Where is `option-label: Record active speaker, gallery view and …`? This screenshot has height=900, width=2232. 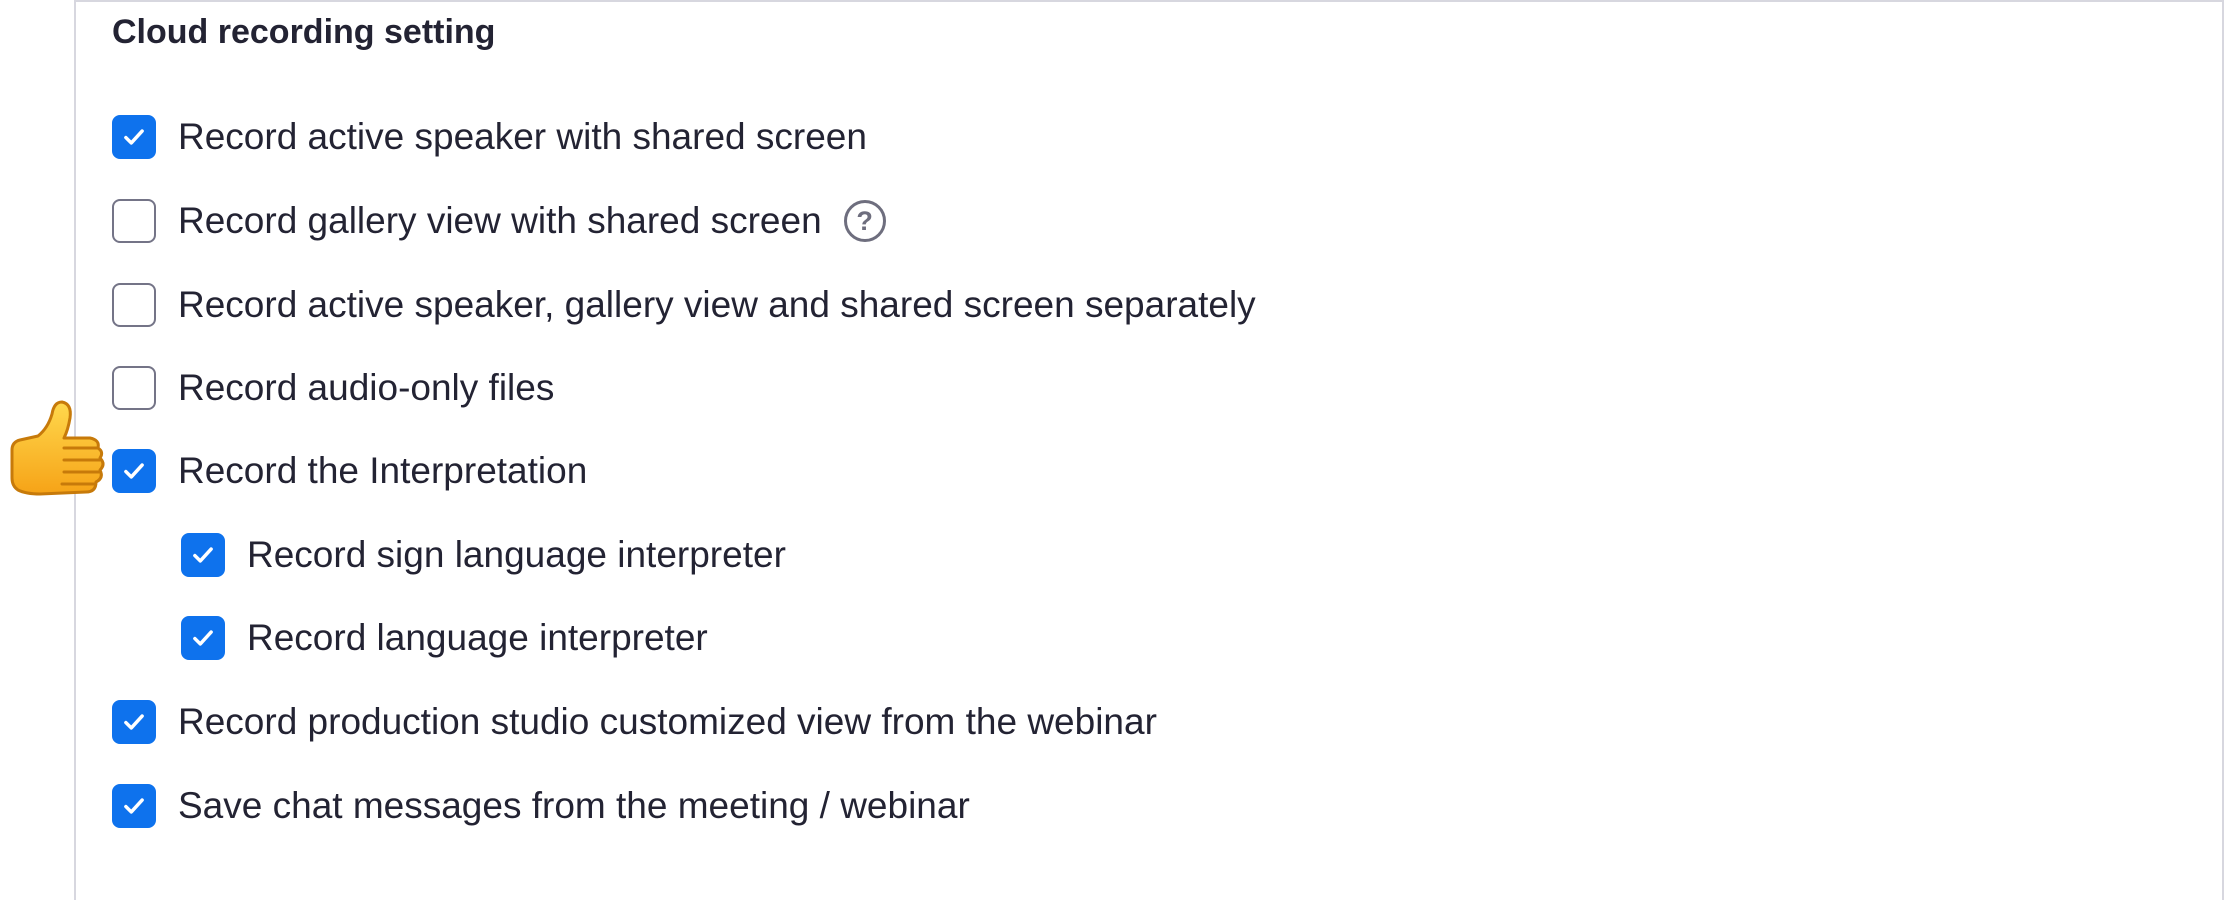
option-label: Record active speaker, gallery view and … is located at coordinates (717, 304).